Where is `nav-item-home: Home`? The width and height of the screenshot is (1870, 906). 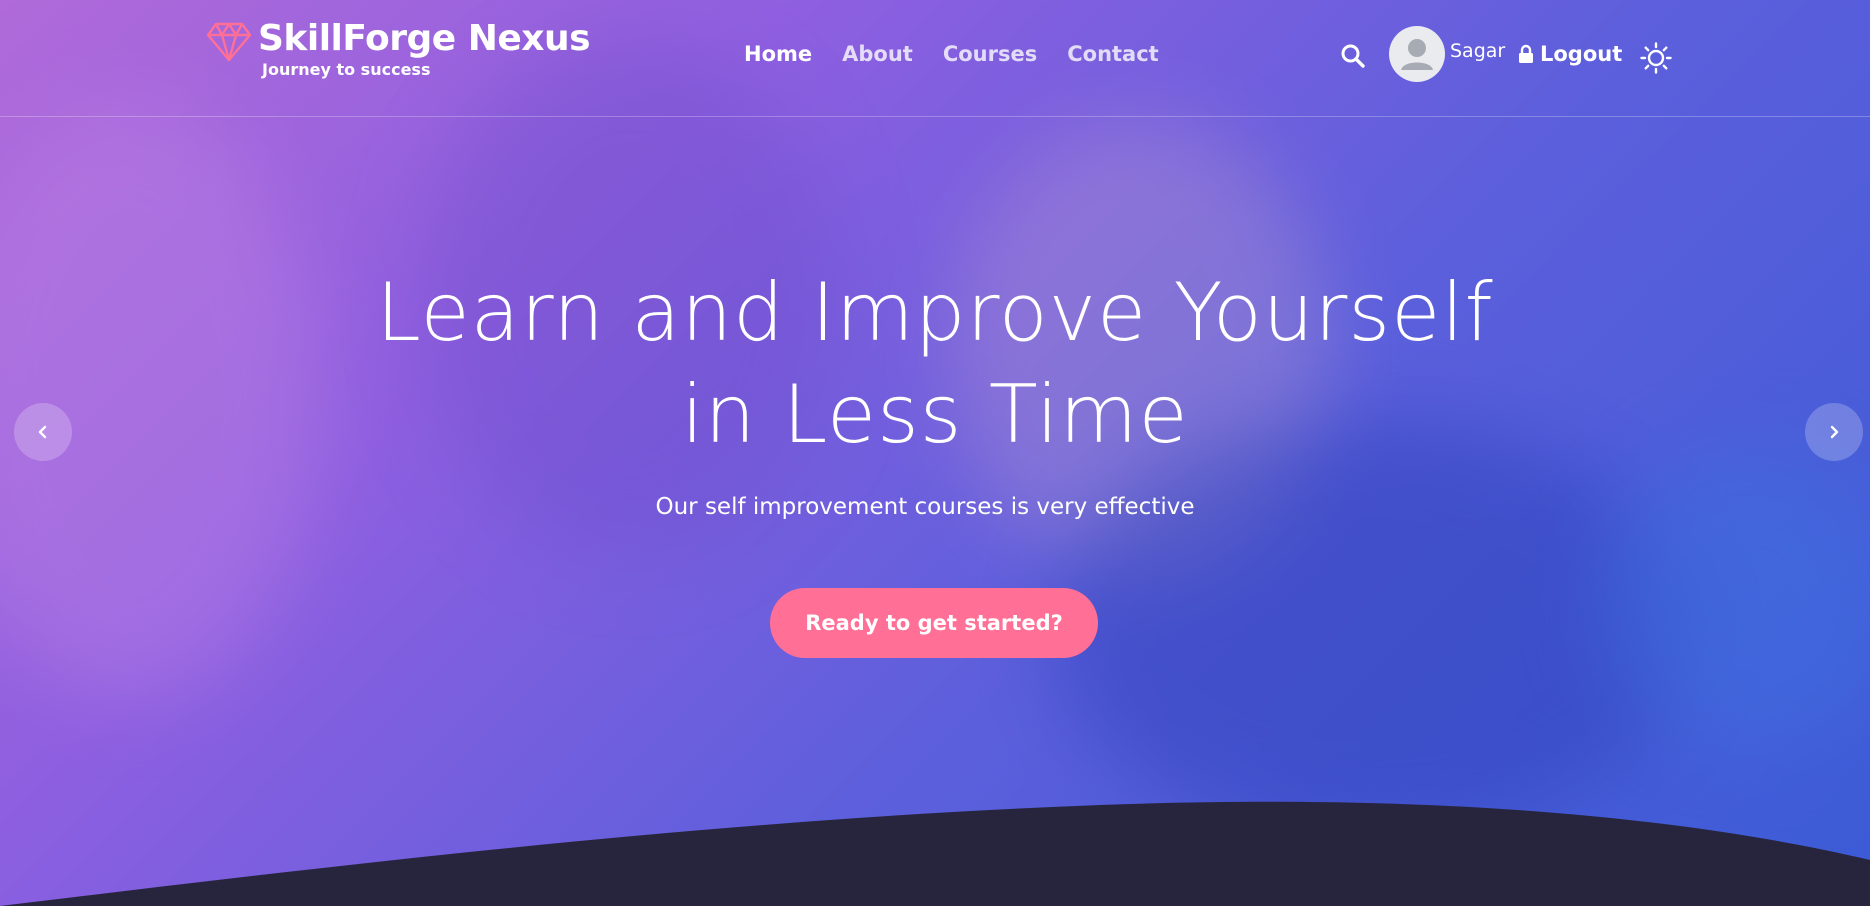 nav-item-home: Home is located at coordinates (778, 54).